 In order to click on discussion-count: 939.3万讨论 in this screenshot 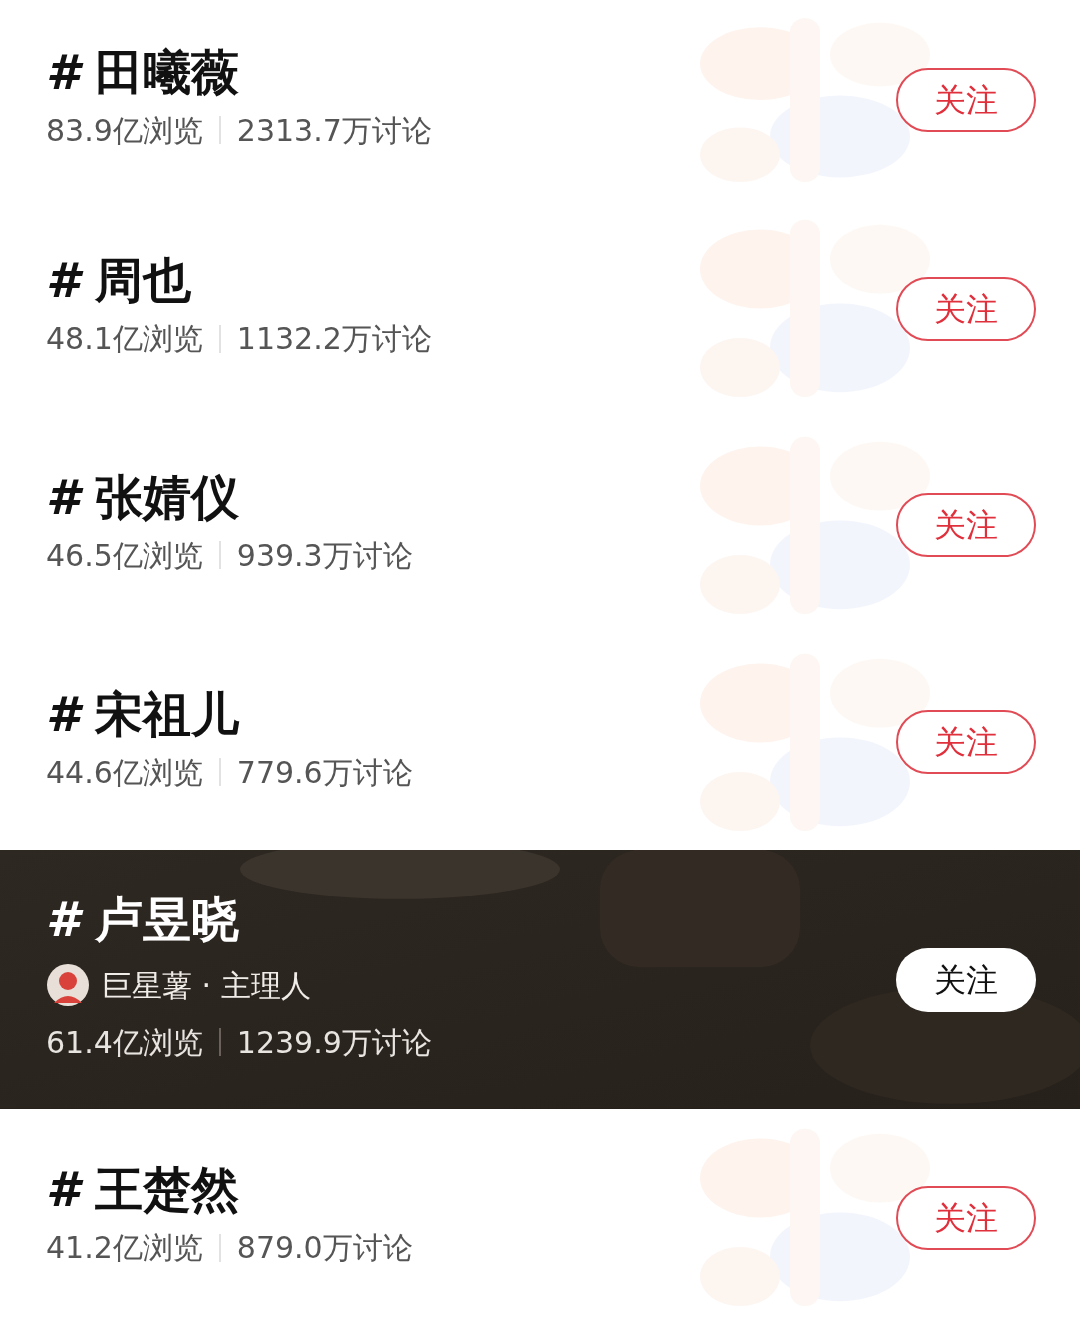, I will do `click(324, 555)`.